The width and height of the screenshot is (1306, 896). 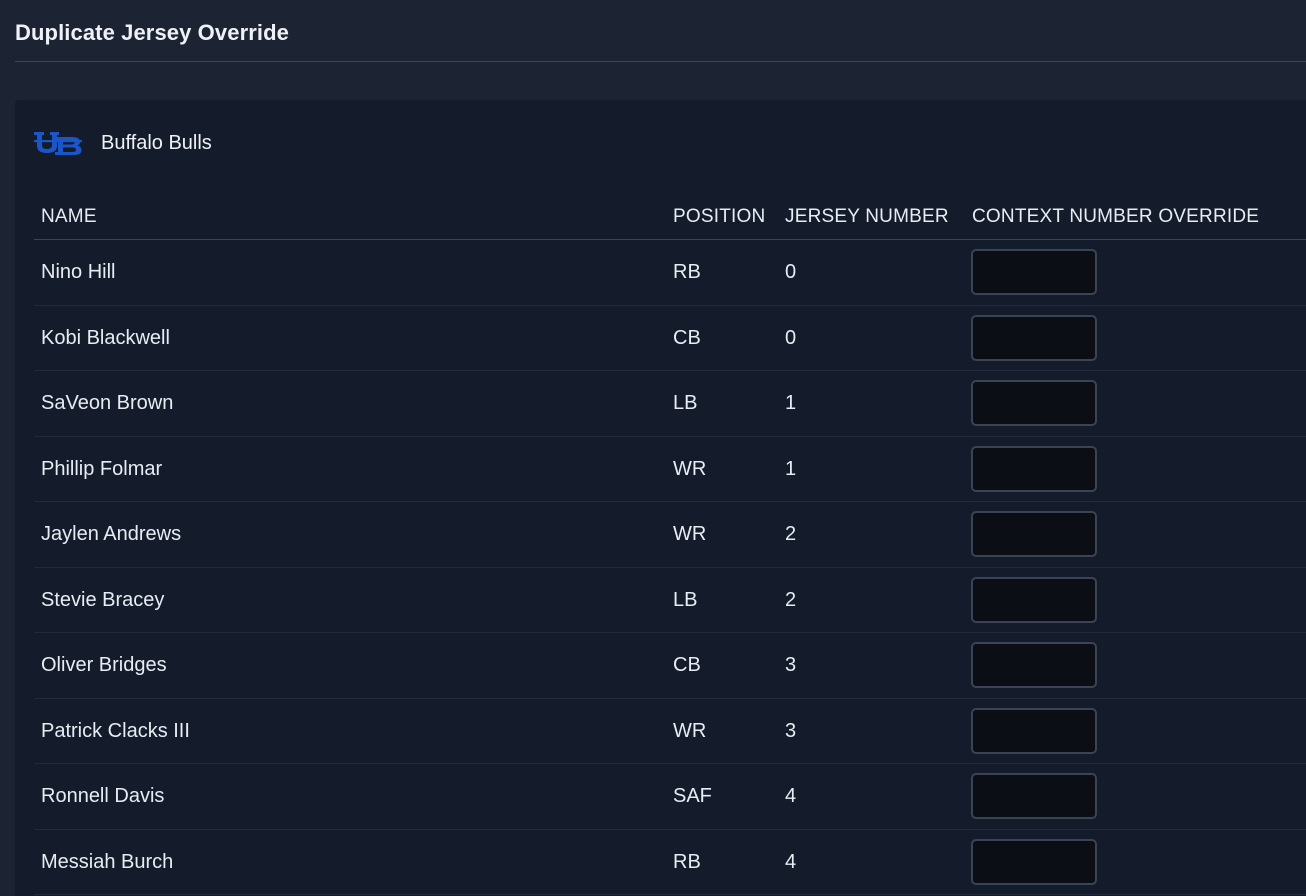 What do you see at coordinates (152, 32) in the screenshot?
I see `page-title: Duplicate Jersey Override` at bounding box center [152, 32].